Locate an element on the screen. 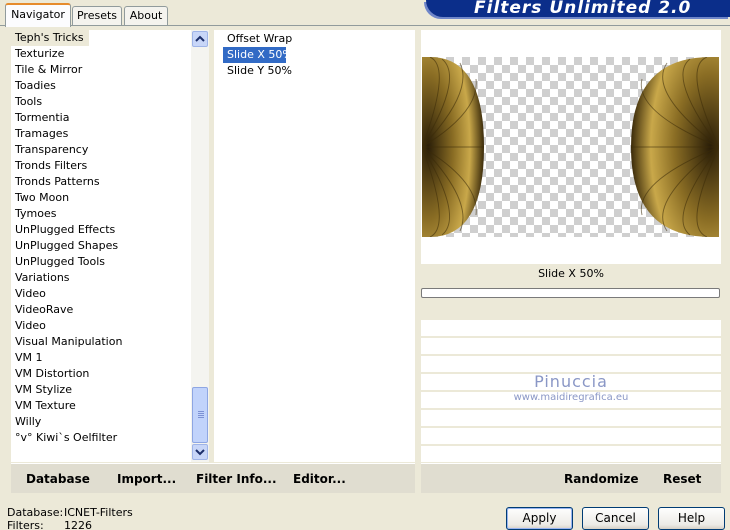 This screenshot has height=530, width=730. list-item: Willy is located at coordinates (26, 422).